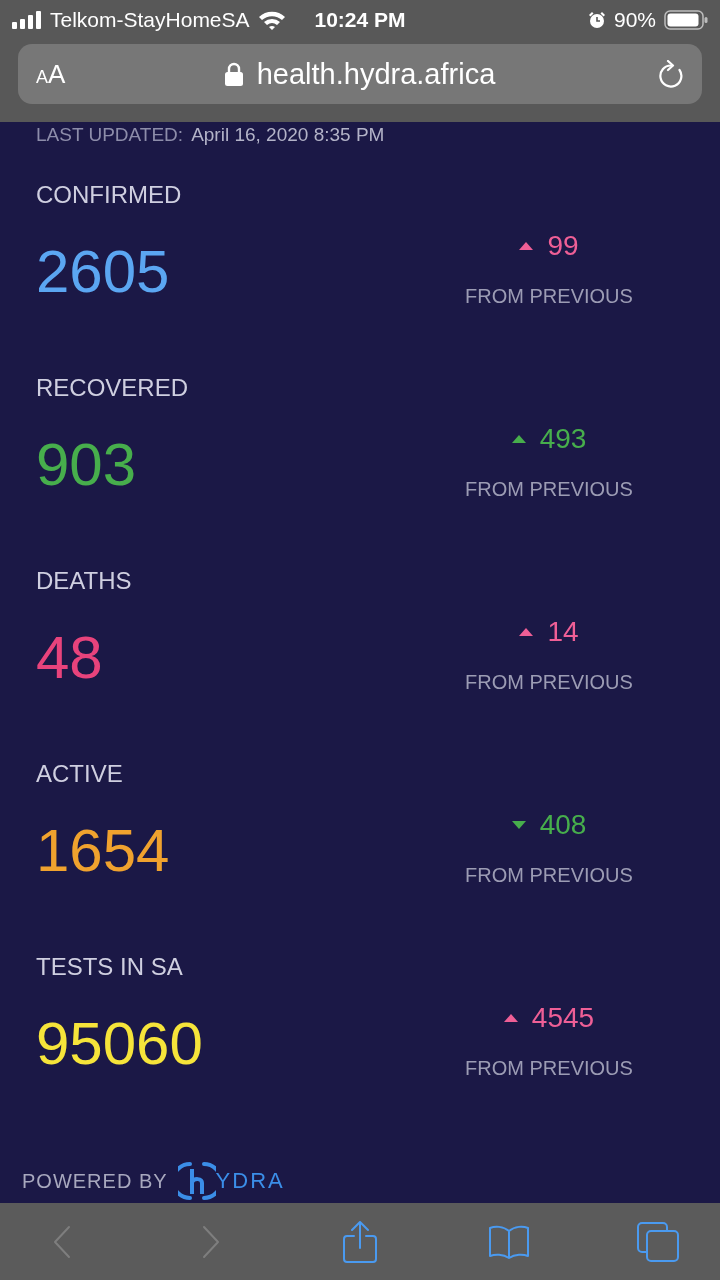 This screenshot has width=720, height=1280. I want to click on address-bar: AA health.hydra.africa, so click(360, 74).